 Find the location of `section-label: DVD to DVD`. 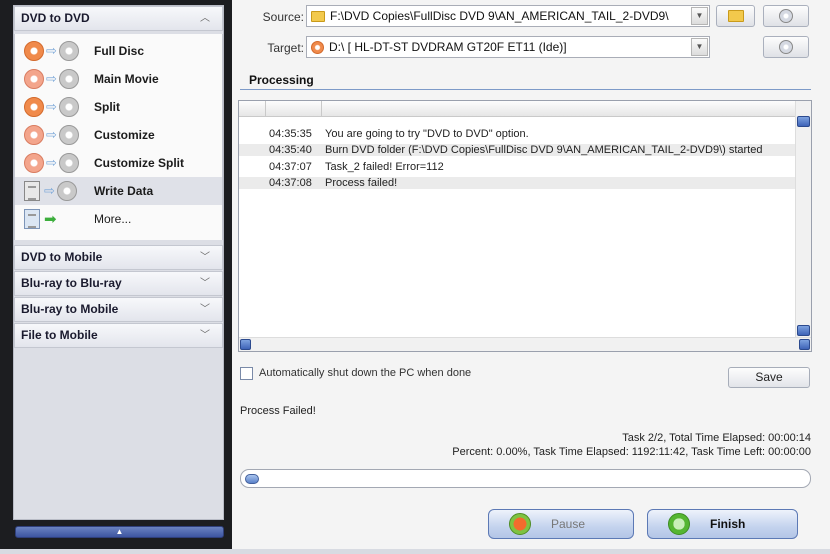

section-label: DVD to DVD is located at coordinates (55, 18).